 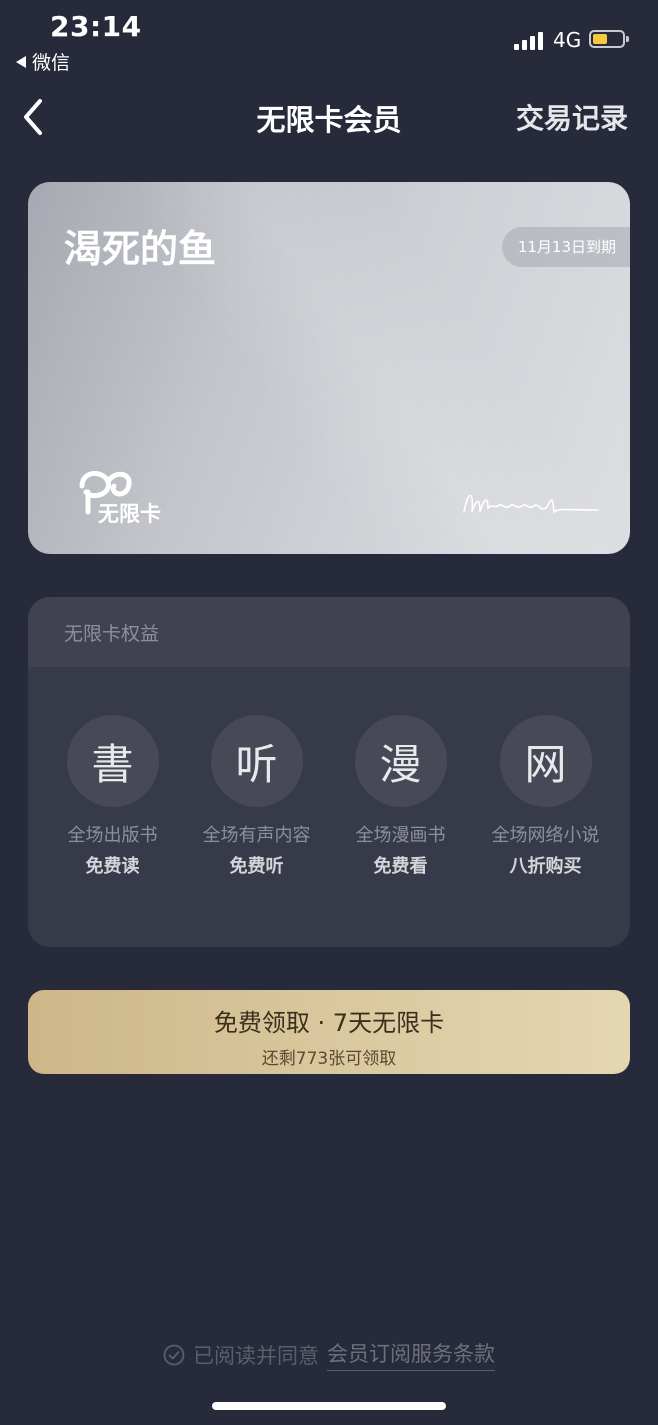 I want to click on back-app-label: 微信, so click(x=51, y=63).